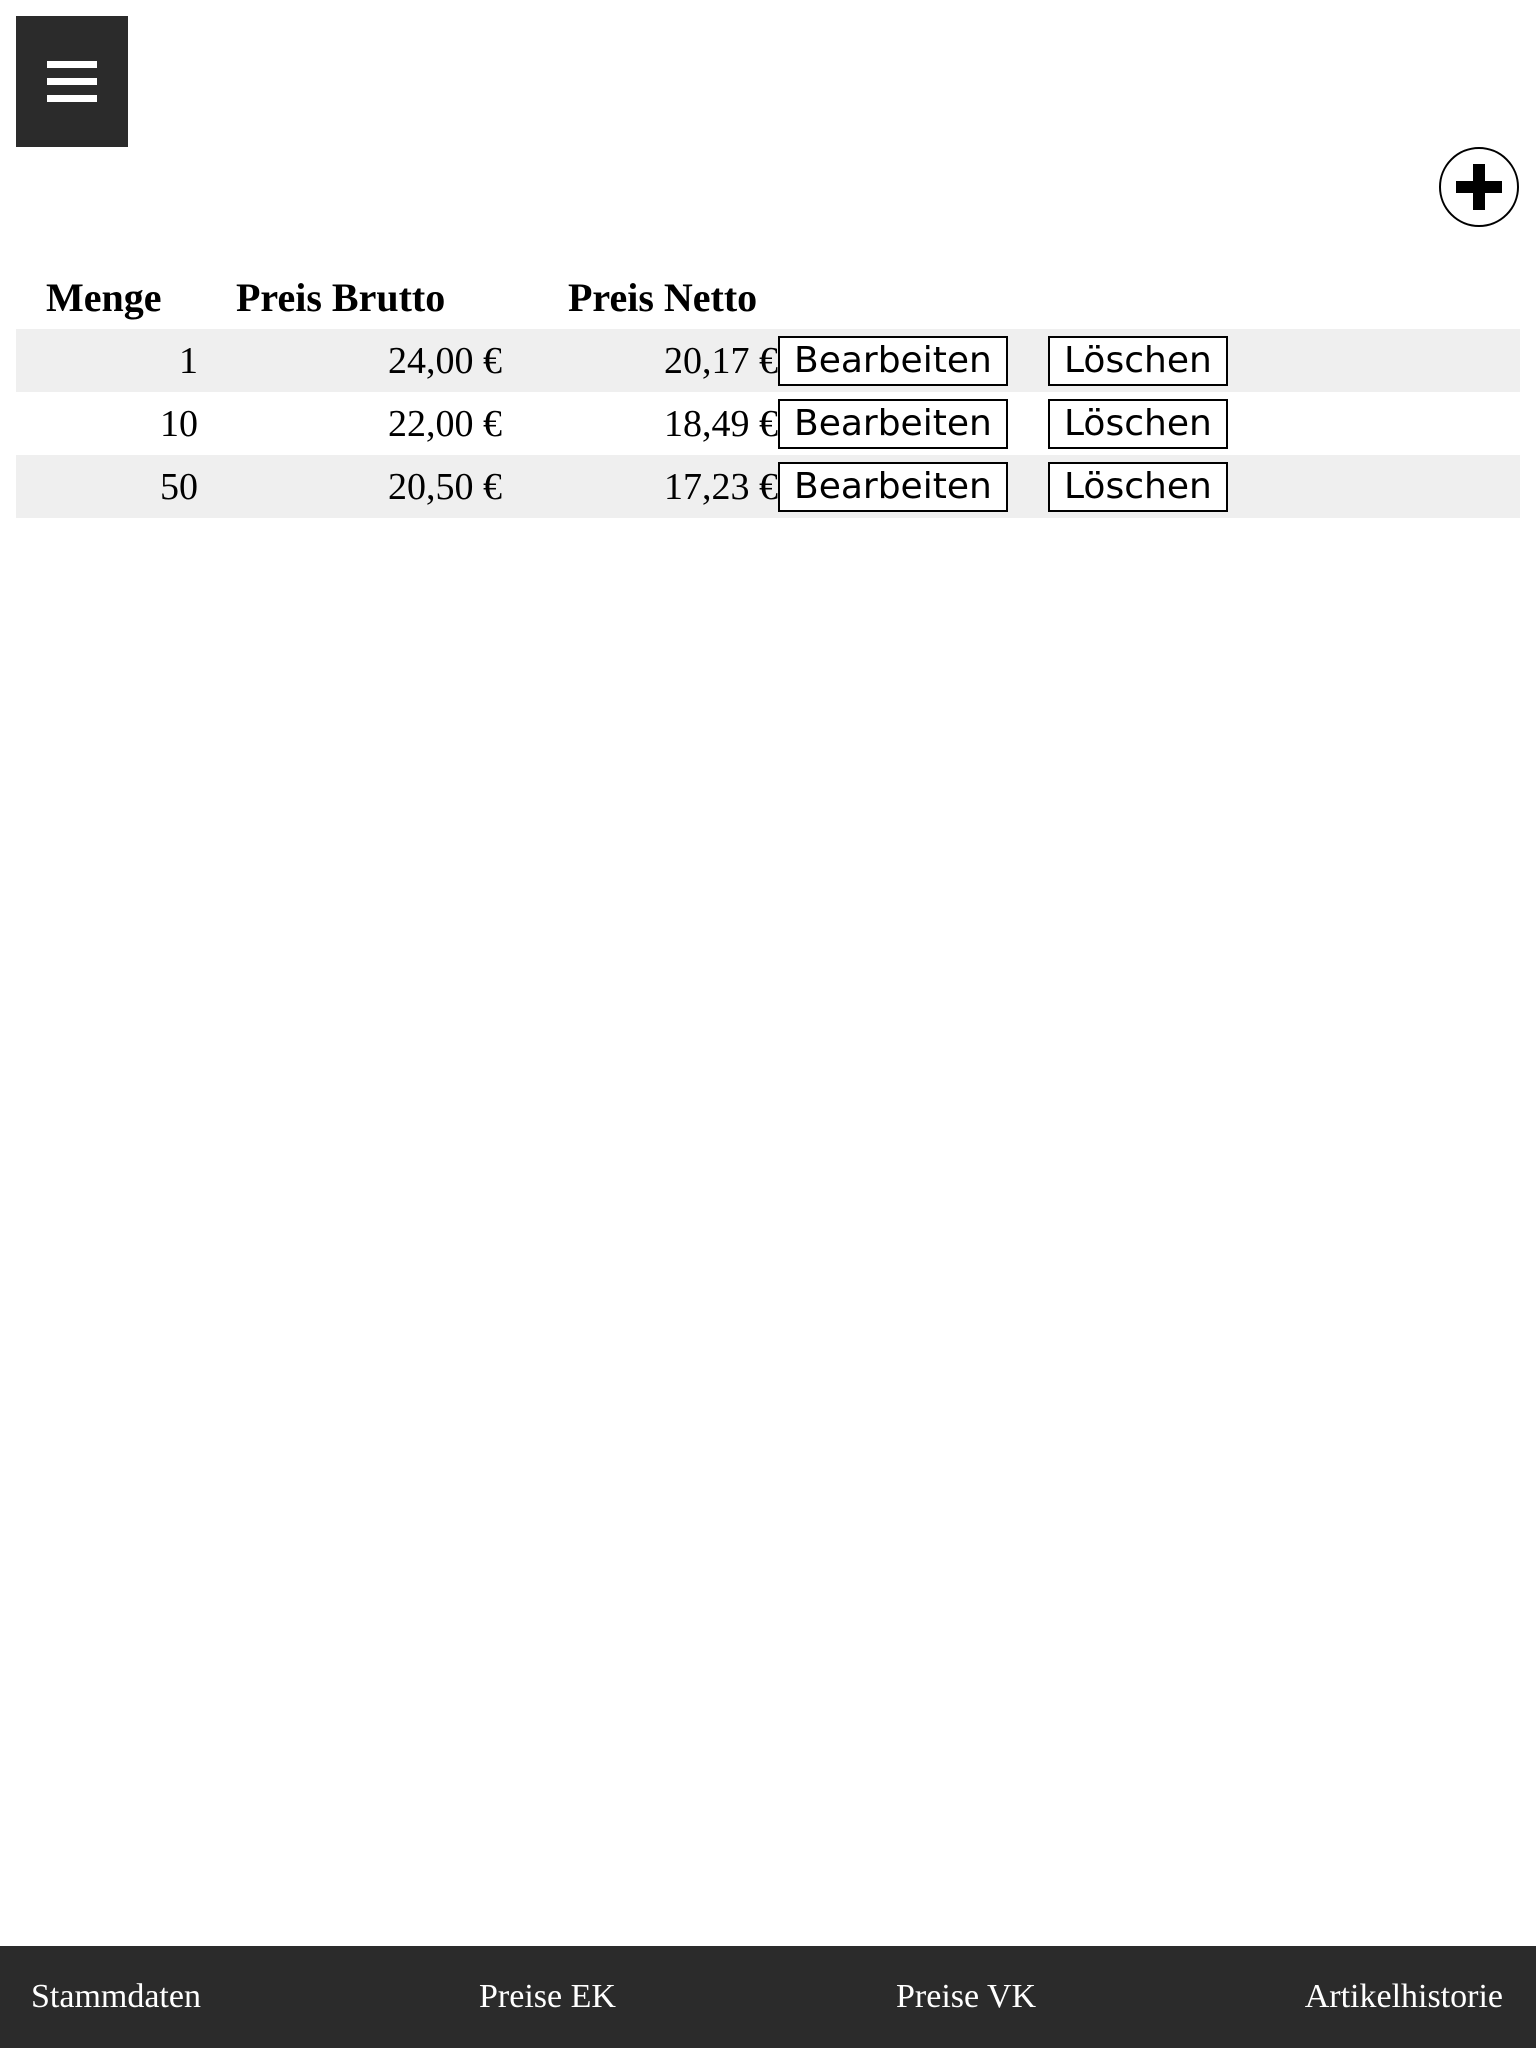  What do you see at coordinates (107, 423) in the screenshot?
I see `quantity-cell: 10` at bounding box center [107, 423].